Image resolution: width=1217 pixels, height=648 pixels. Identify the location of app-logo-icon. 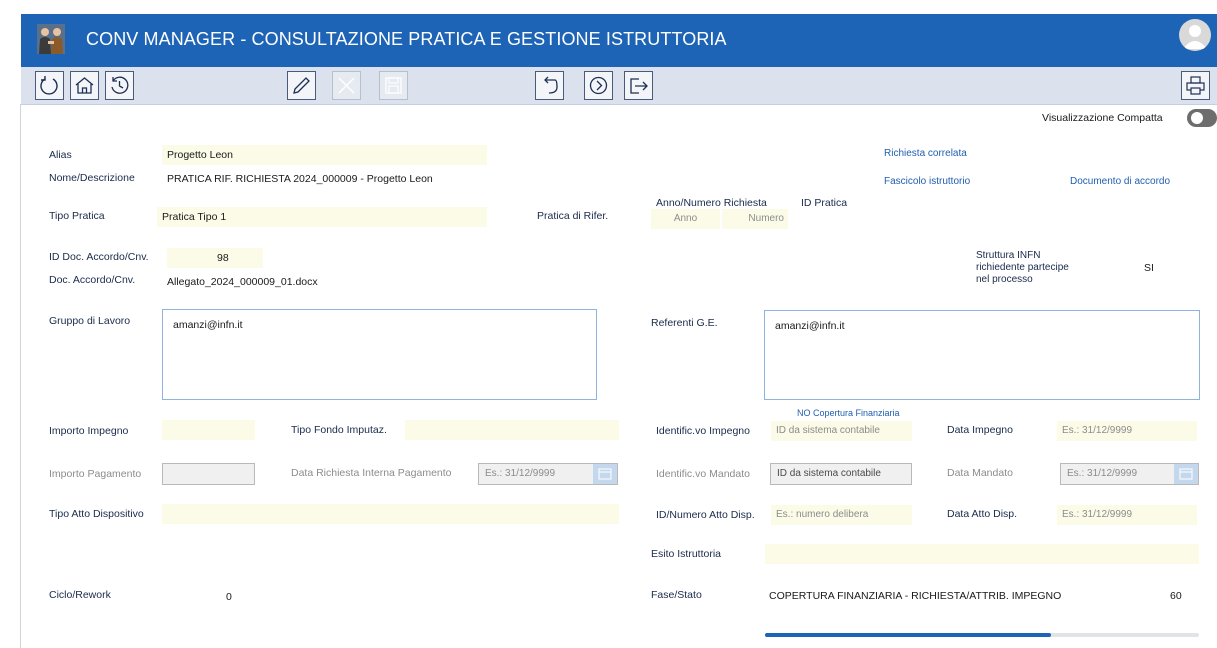
(51, 39).